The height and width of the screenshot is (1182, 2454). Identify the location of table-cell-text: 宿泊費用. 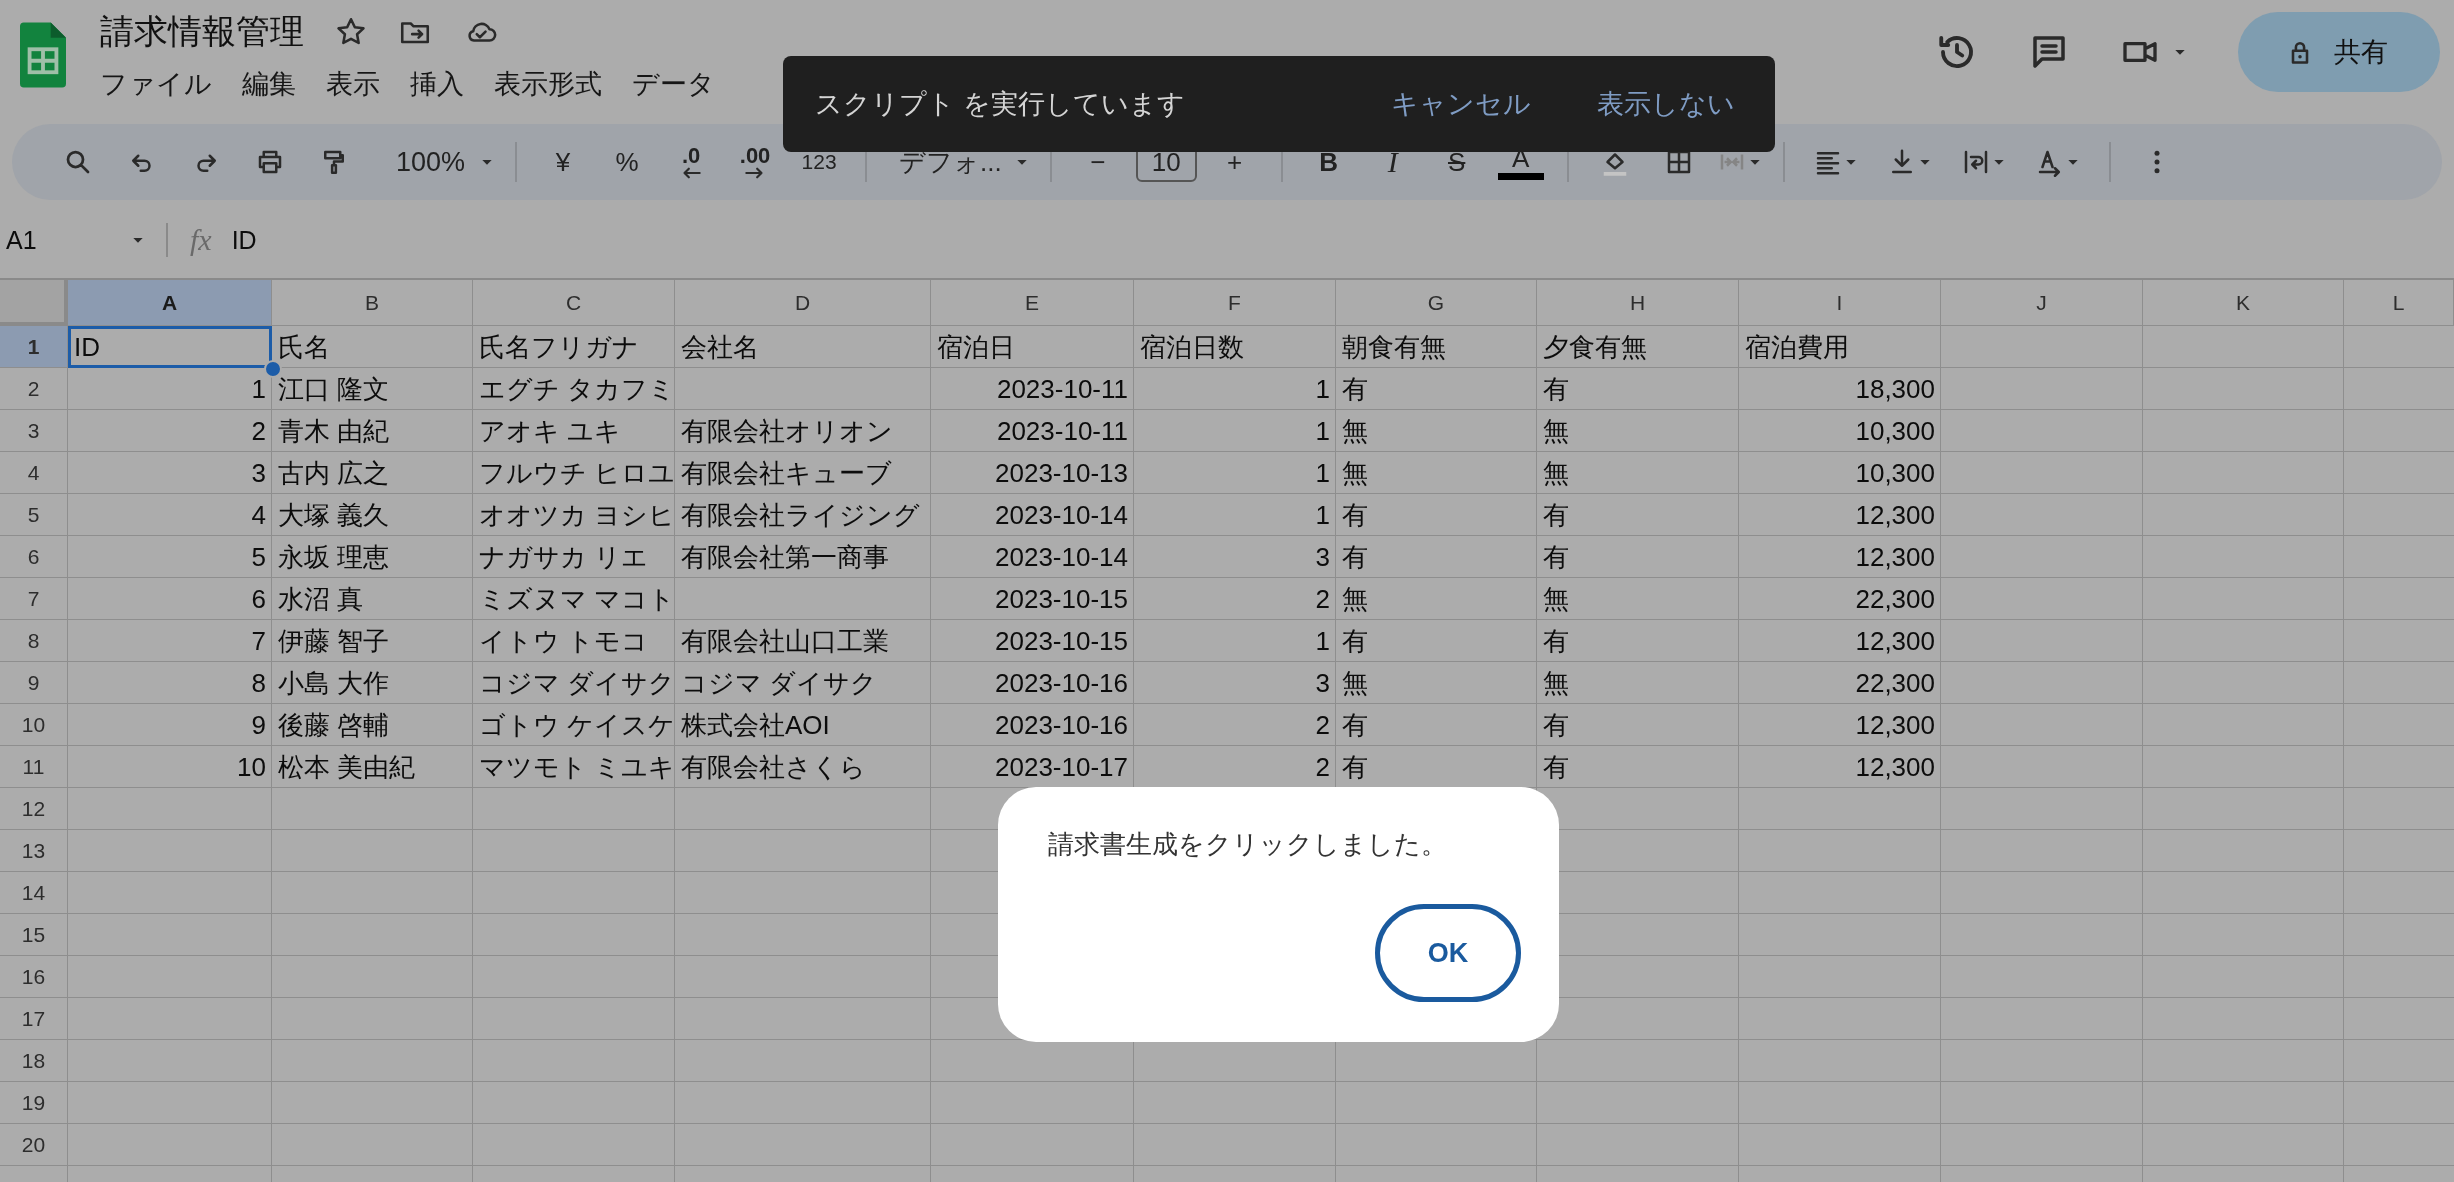
(1797, 347).